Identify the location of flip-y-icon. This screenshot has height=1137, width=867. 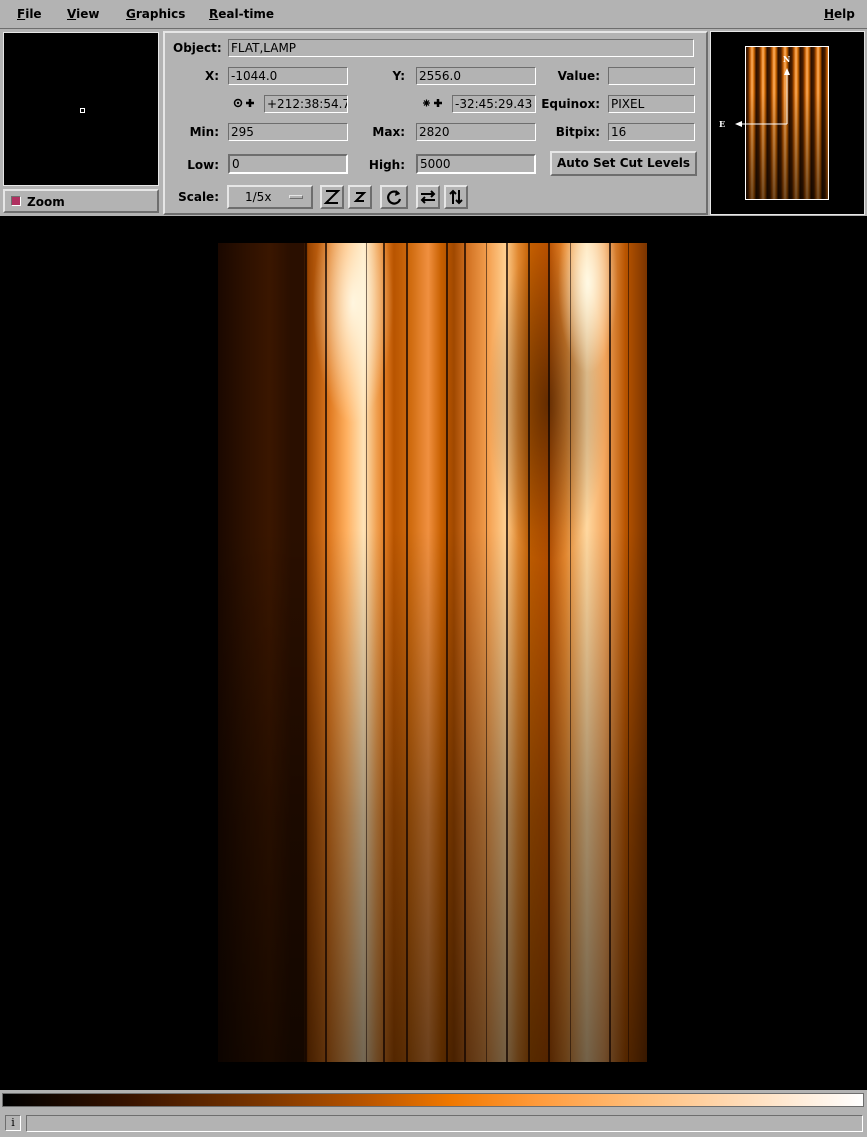
(456, 197).